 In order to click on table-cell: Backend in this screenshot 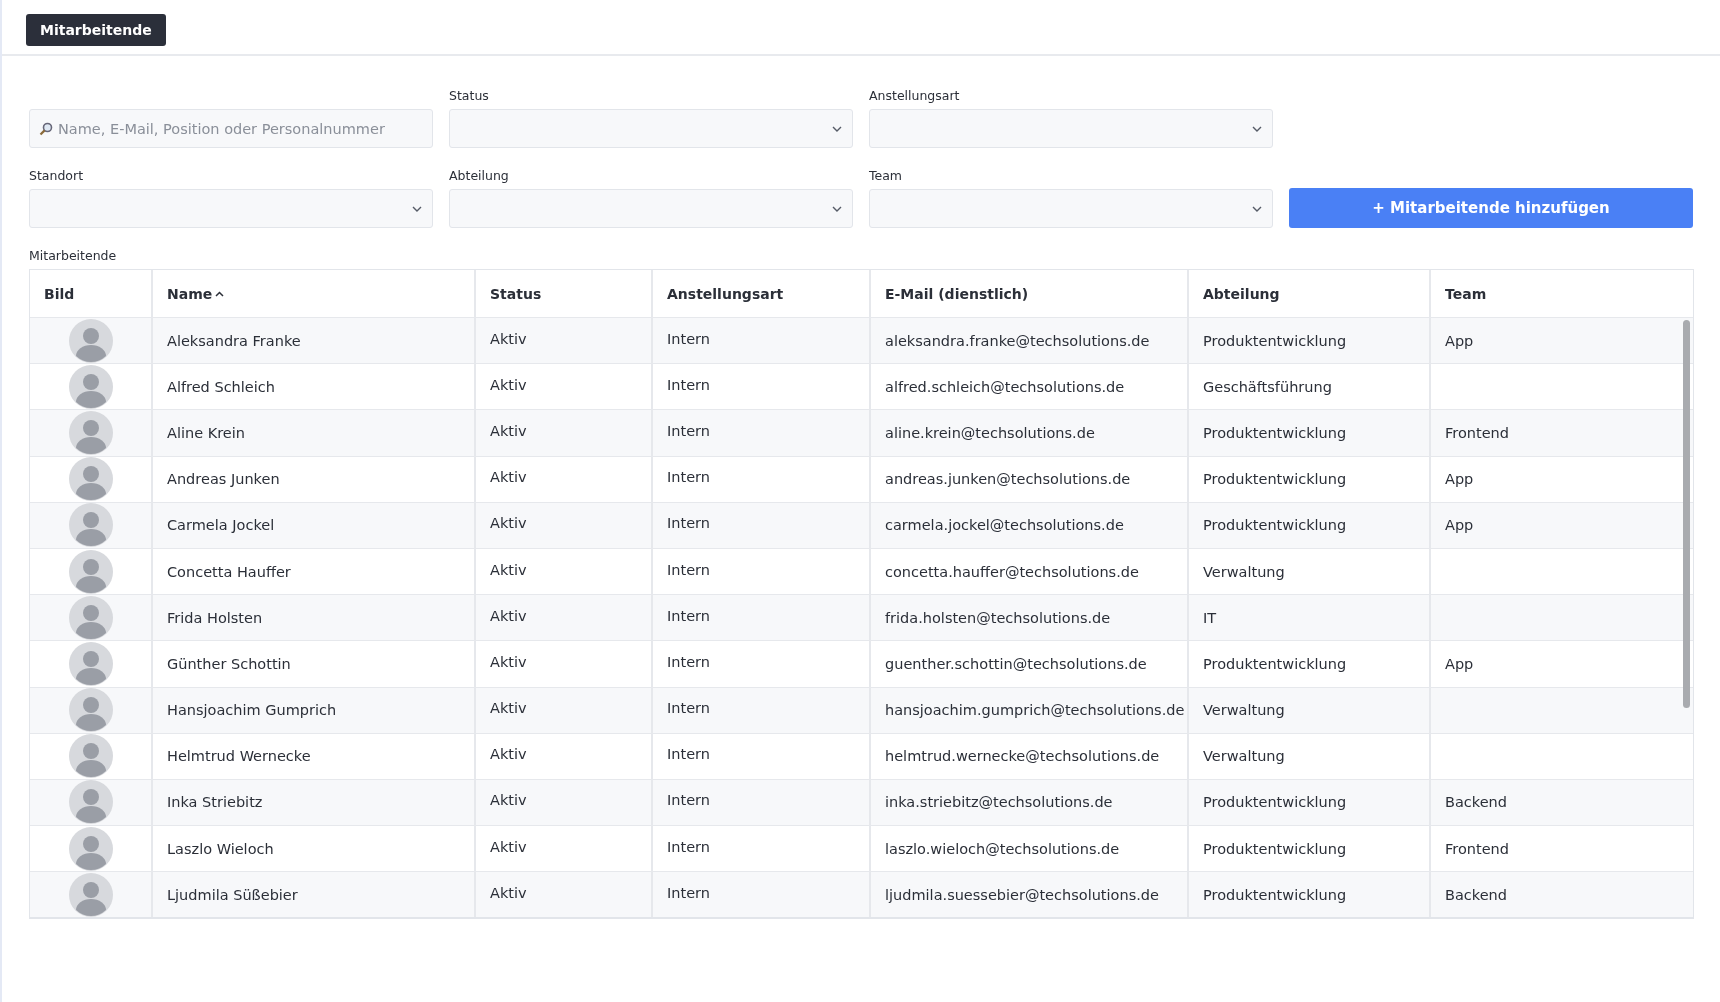, I will do `click(1561, 895)`.